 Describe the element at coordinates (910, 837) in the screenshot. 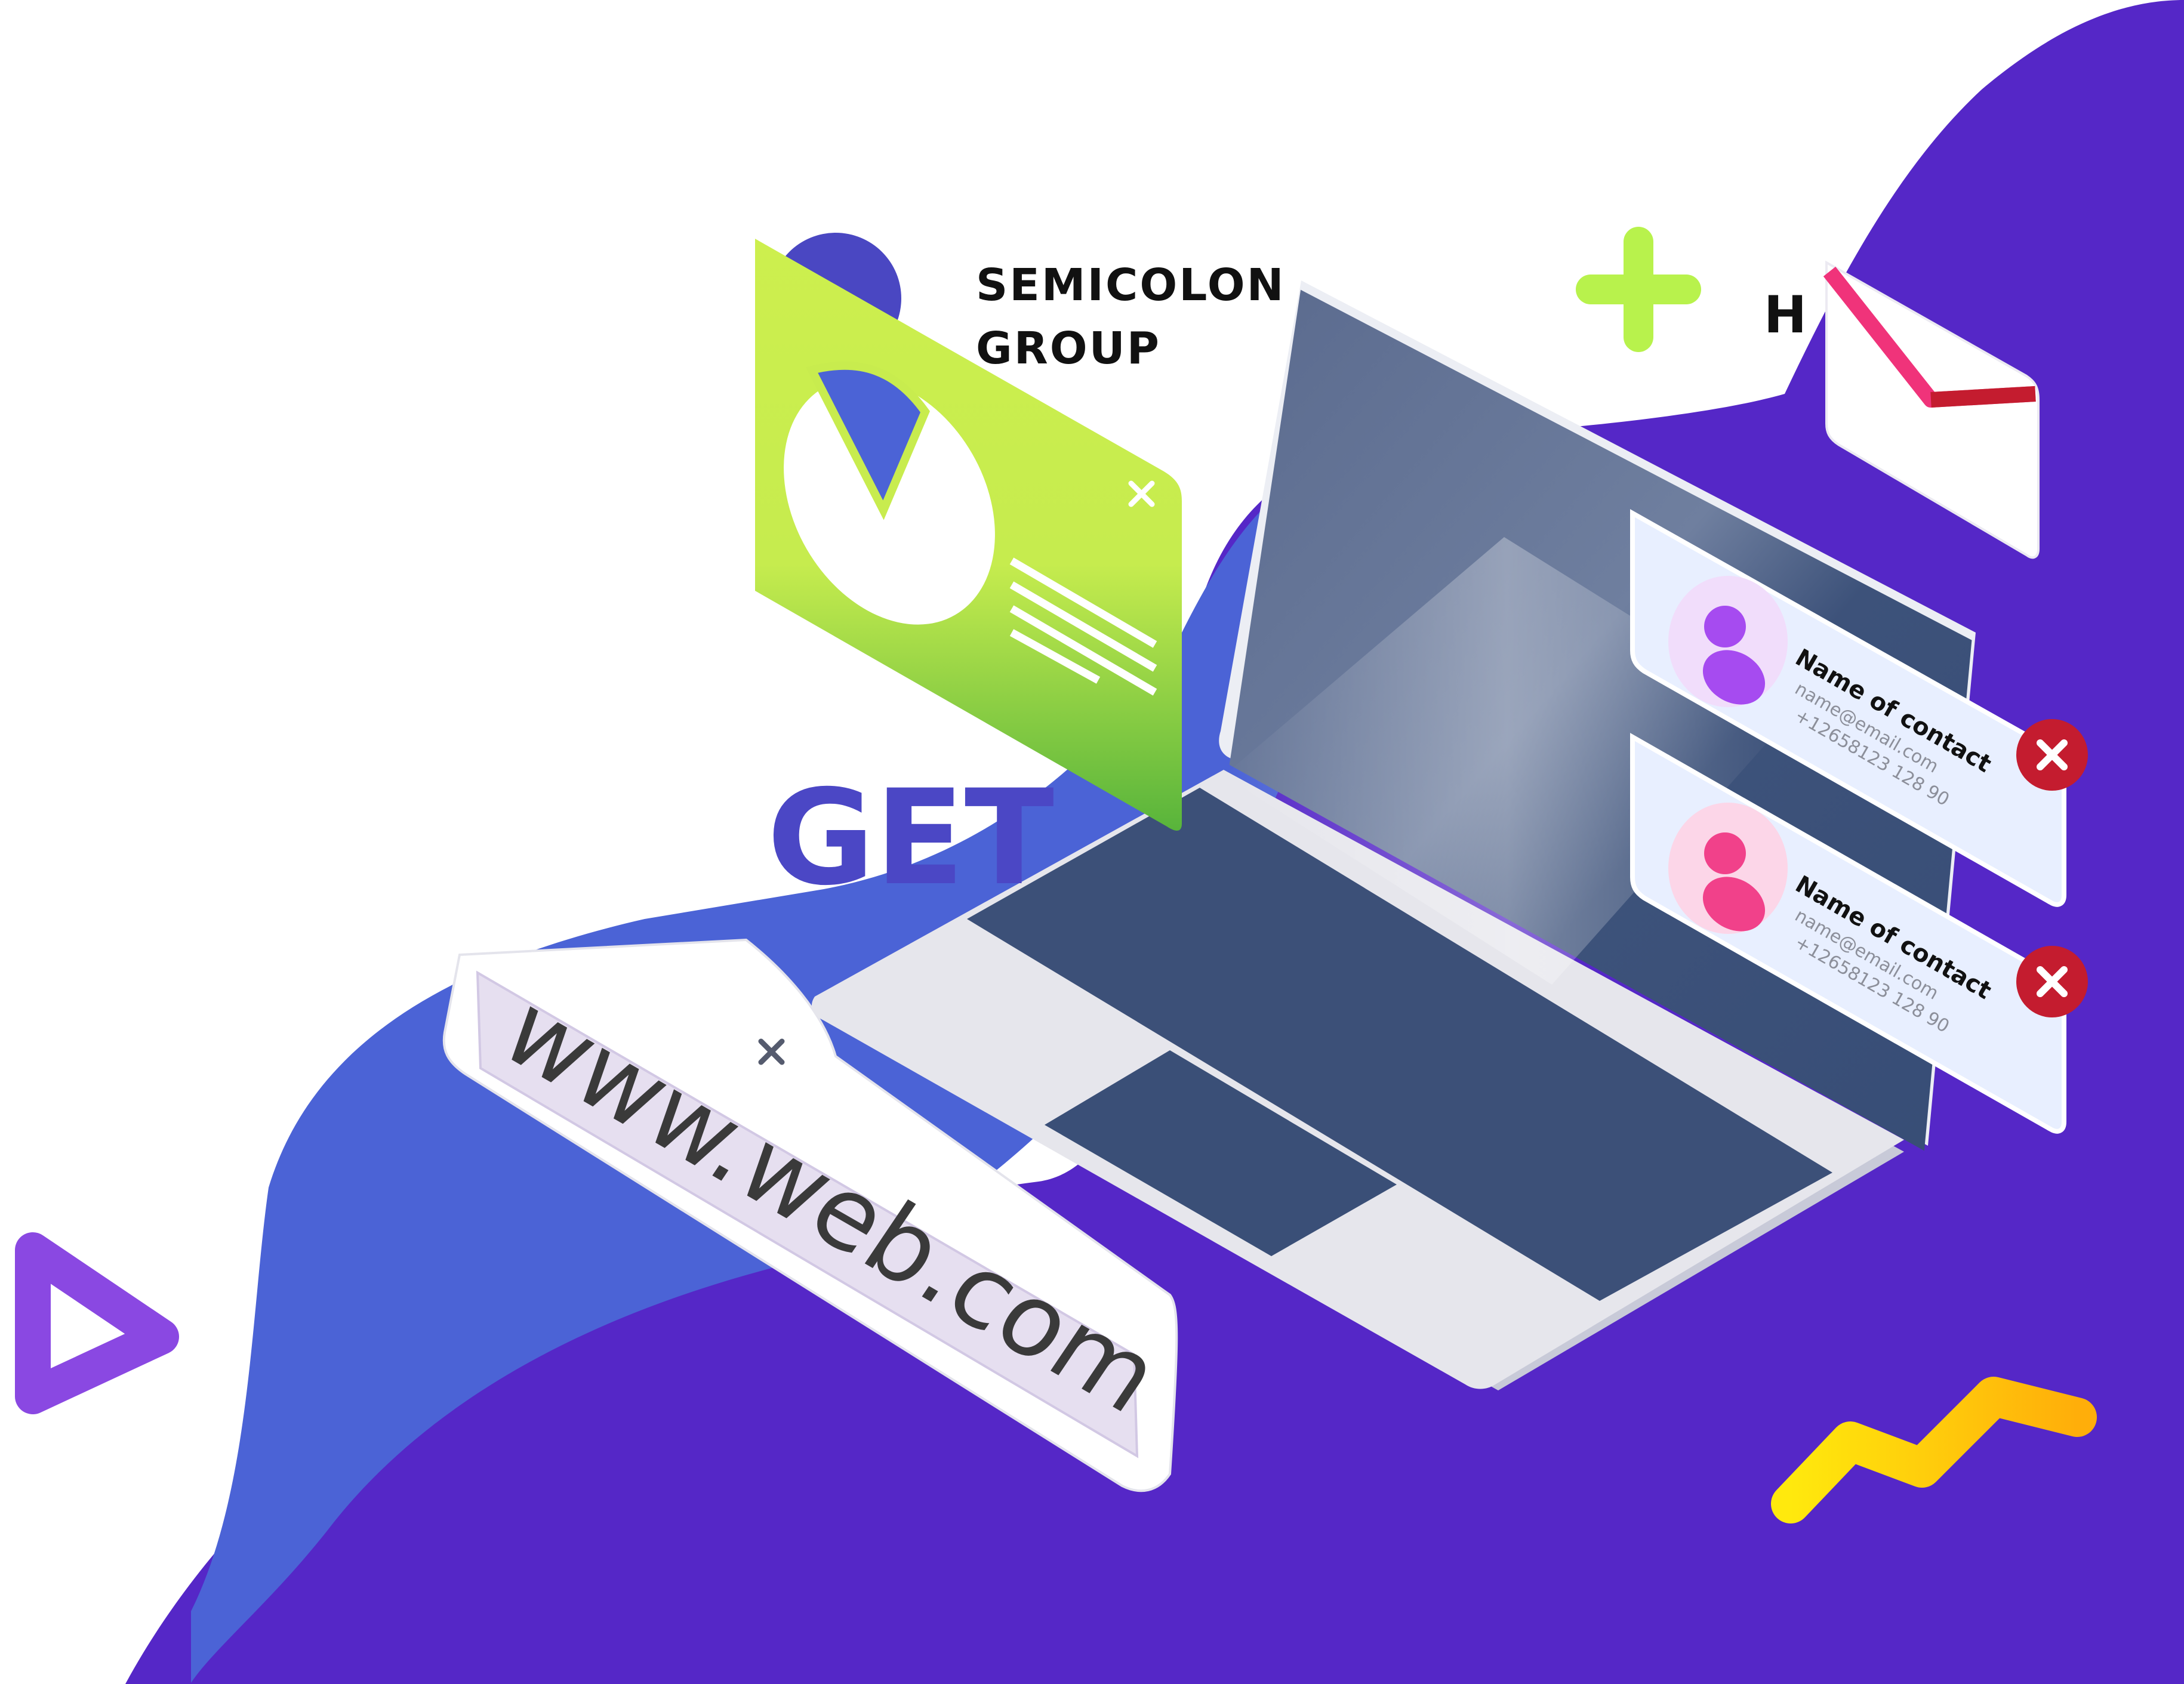

I see `headline-fragment: GET` at that location.